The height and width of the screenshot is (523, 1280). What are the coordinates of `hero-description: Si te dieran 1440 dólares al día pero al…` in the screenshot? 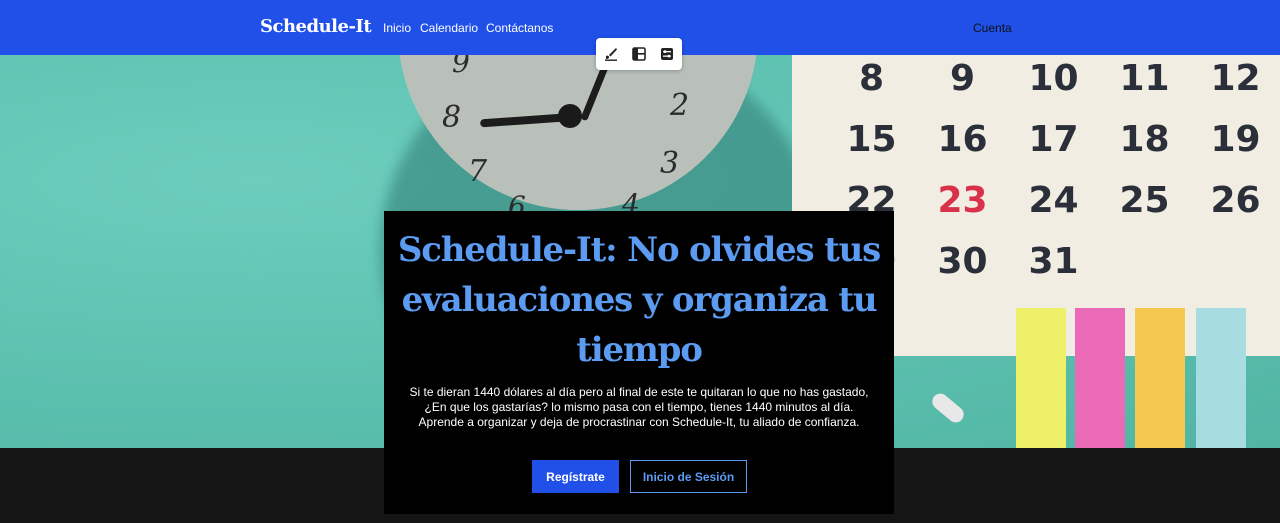 It's located at (639, 407).